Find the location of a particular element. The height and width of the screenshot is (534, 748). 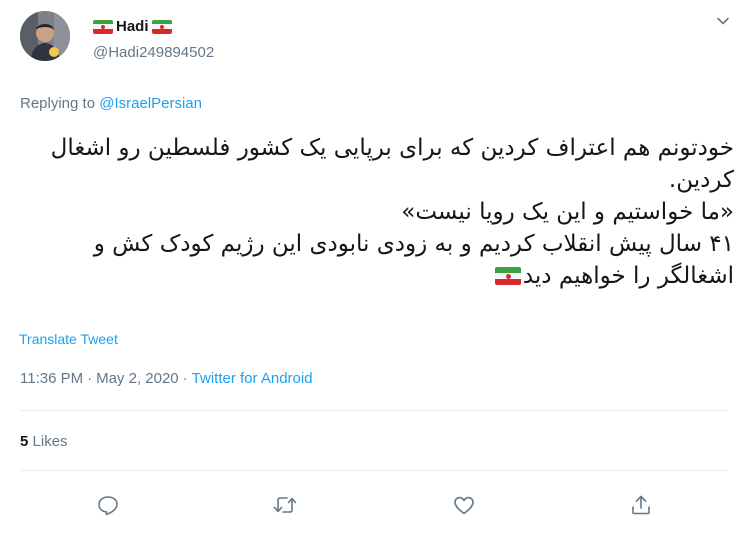

more-options-caret is located at coordinates (723, 21).